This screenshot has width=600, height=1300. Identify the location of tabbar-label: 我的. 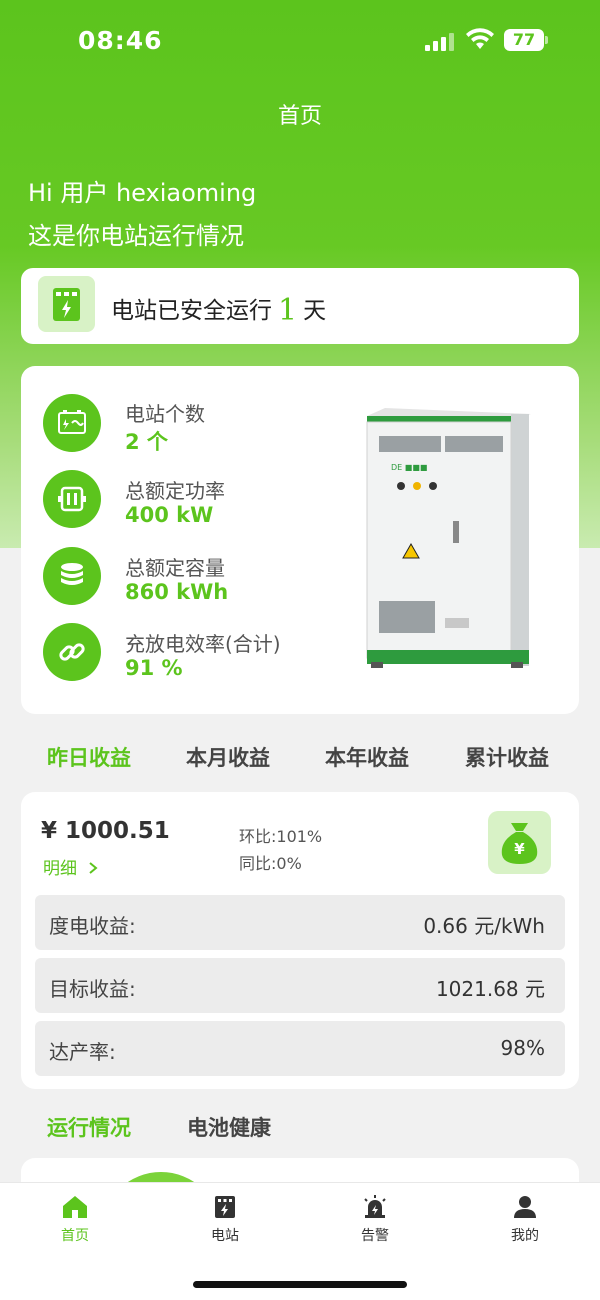
(525, 1236).